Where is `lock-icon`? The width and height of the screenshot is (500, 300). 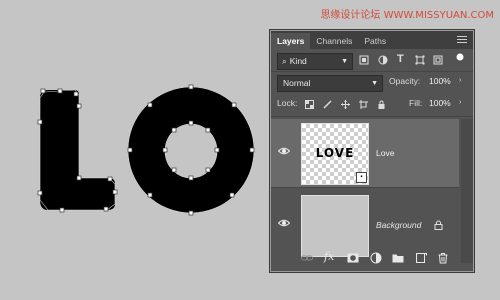
lock-icon is located at coordinates (438, 225).